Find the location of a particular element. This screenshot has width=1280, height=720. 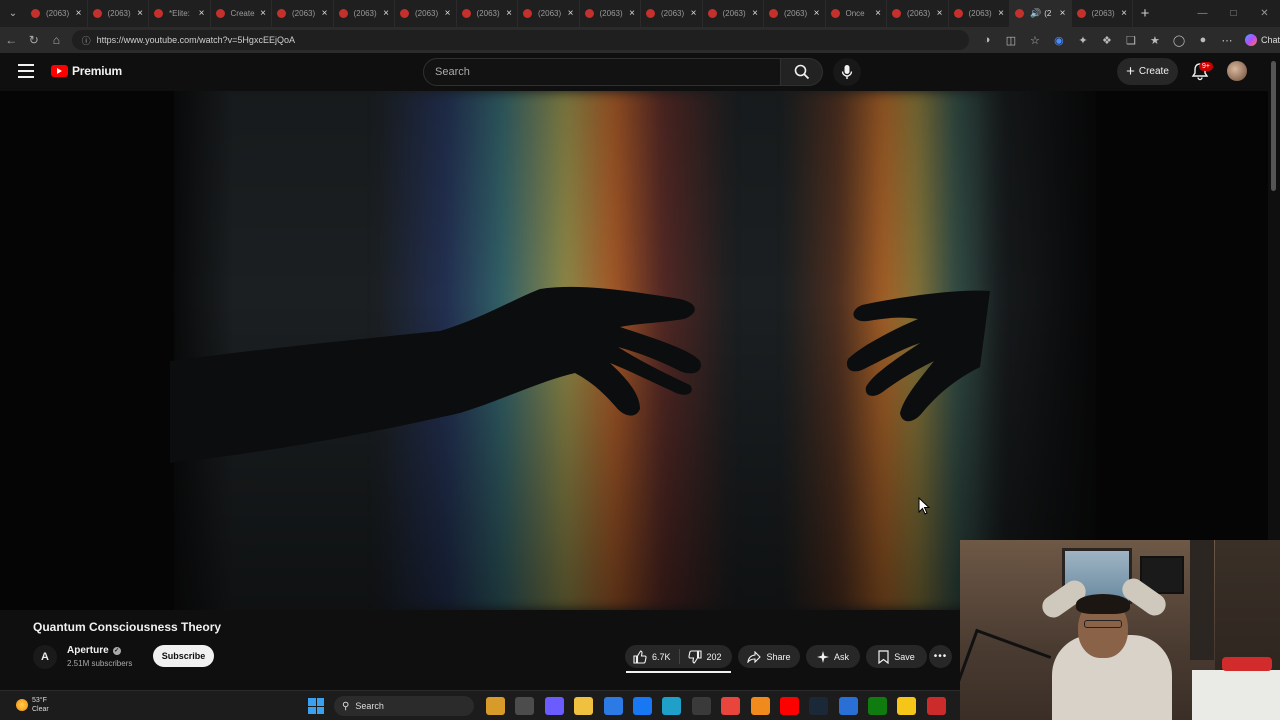

read-aloud-icon: ◑ is located at coordinates (987, 40).